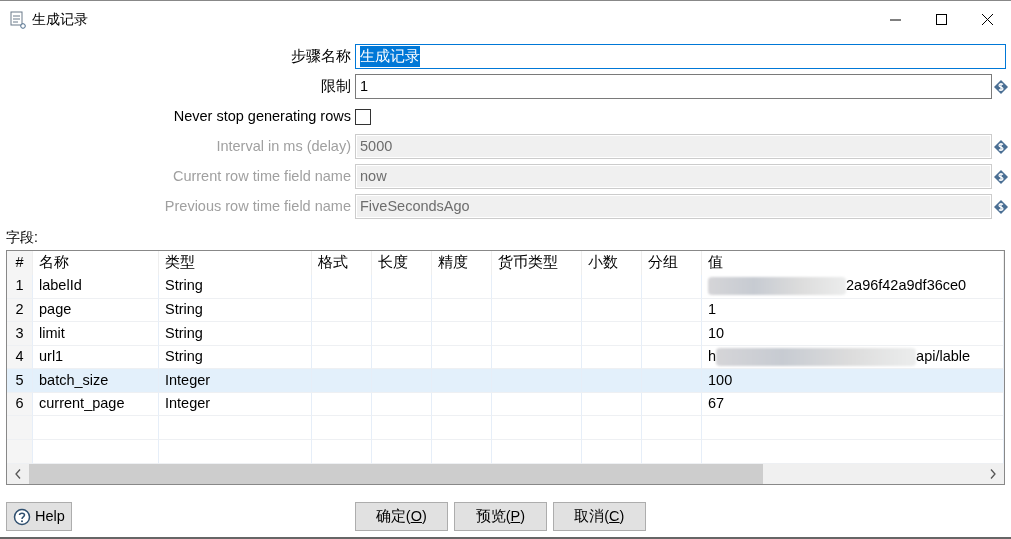 This screenshot has width=1011, height=539. What do you see at coordinates (20, 310) in the screenshot?
I see `row-number: 2` at bounding box center [20, 310].